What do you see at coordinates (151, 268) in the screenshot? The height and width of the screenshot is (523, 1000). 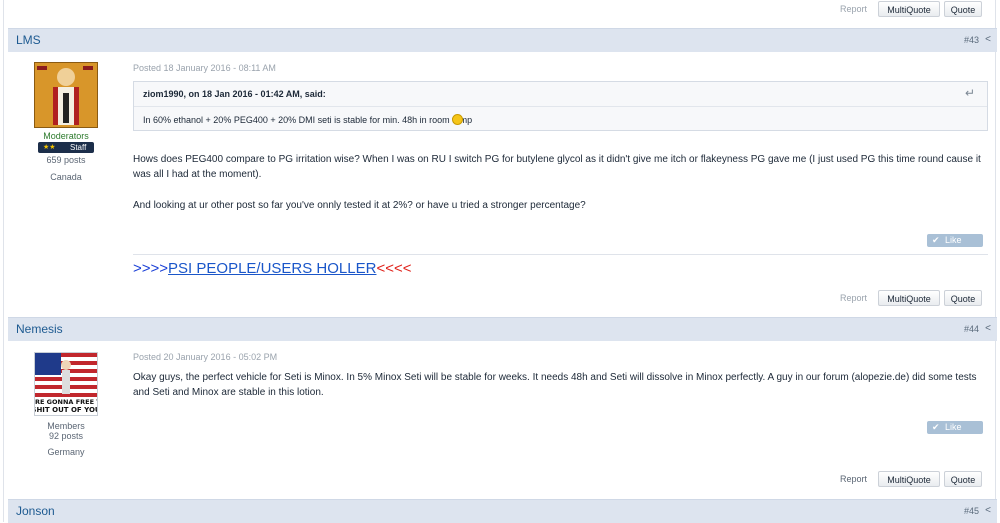 I see `signature-arrows-left: >>>>` at bounding box center [151, 268].